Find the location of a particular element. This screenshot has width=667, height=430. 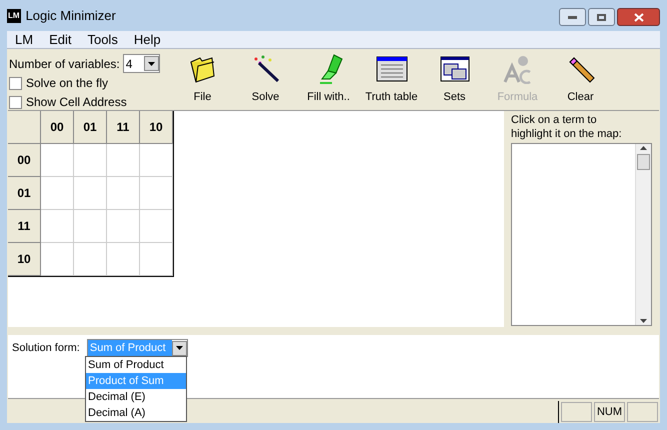

close-button is located at coordinates (638, 17).